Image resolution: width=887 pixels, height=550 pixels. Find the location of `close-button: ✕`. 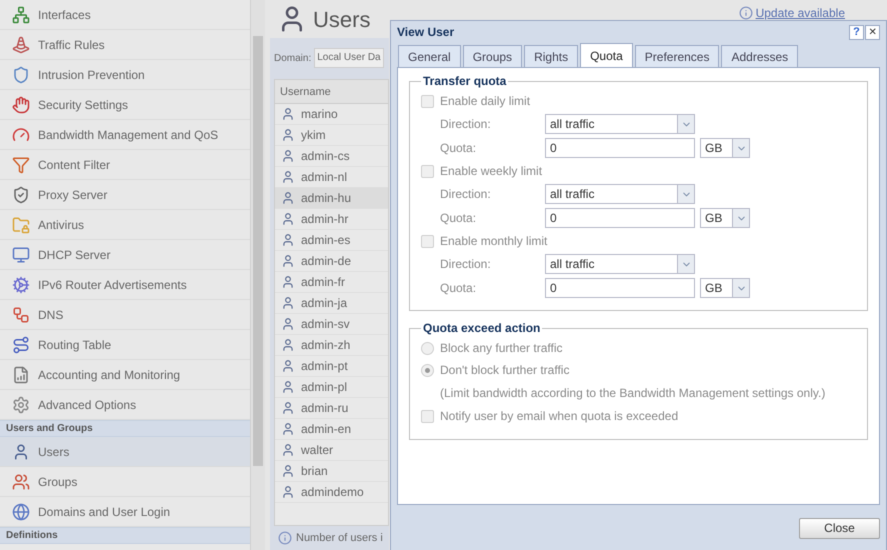

close-button: ✕ is located at coordinates (872, 32).